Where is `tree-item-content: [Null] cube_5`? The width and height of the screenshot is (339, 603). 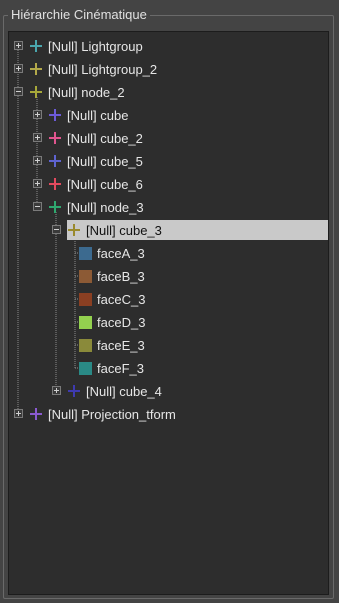 tree-item-content: [Null] cube_5 is located at coordinates (98, 161).